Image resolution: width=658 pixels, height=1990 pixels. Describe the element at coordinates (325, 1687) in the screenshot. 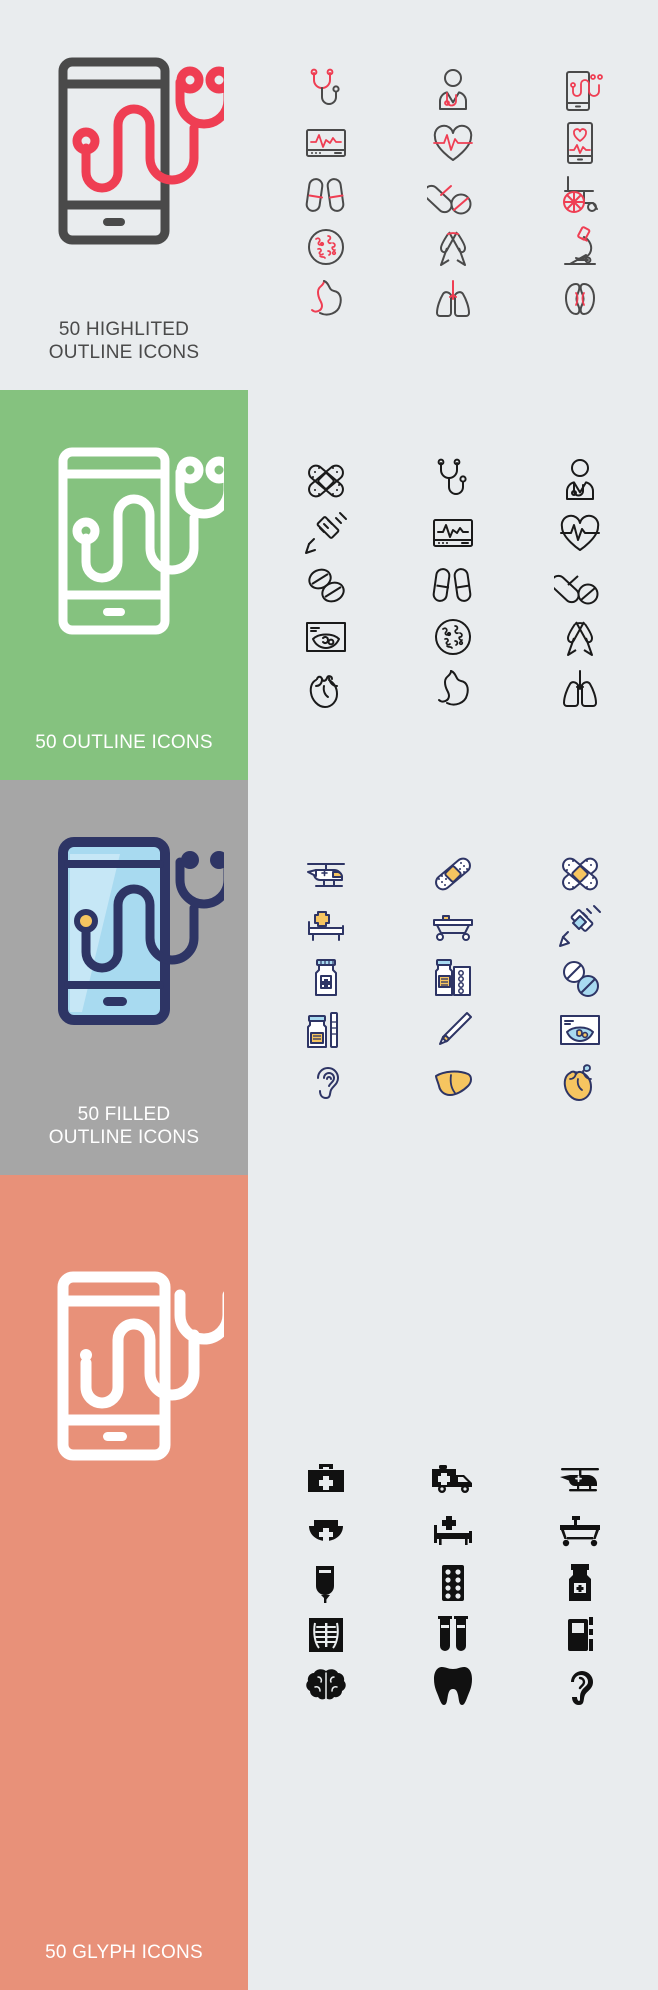

I see `icon-cell-brain` at that location.